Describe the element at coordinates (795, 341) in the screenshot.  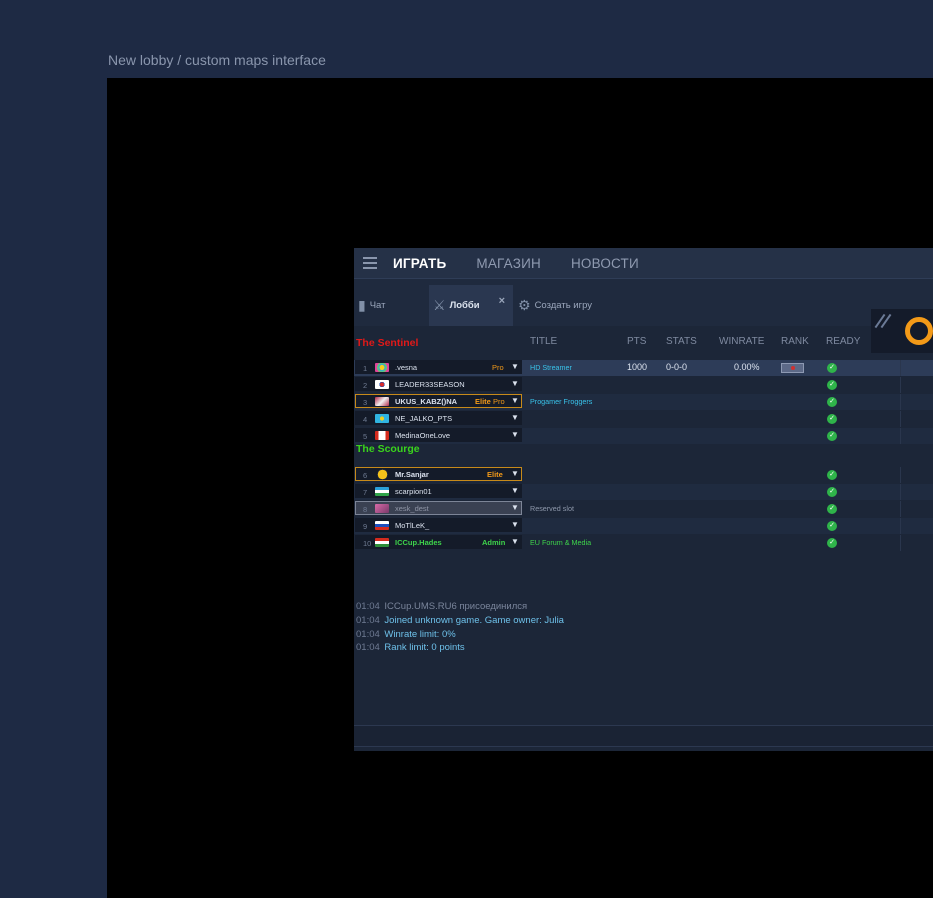
I see `col-rank-header: RANK` at that location.